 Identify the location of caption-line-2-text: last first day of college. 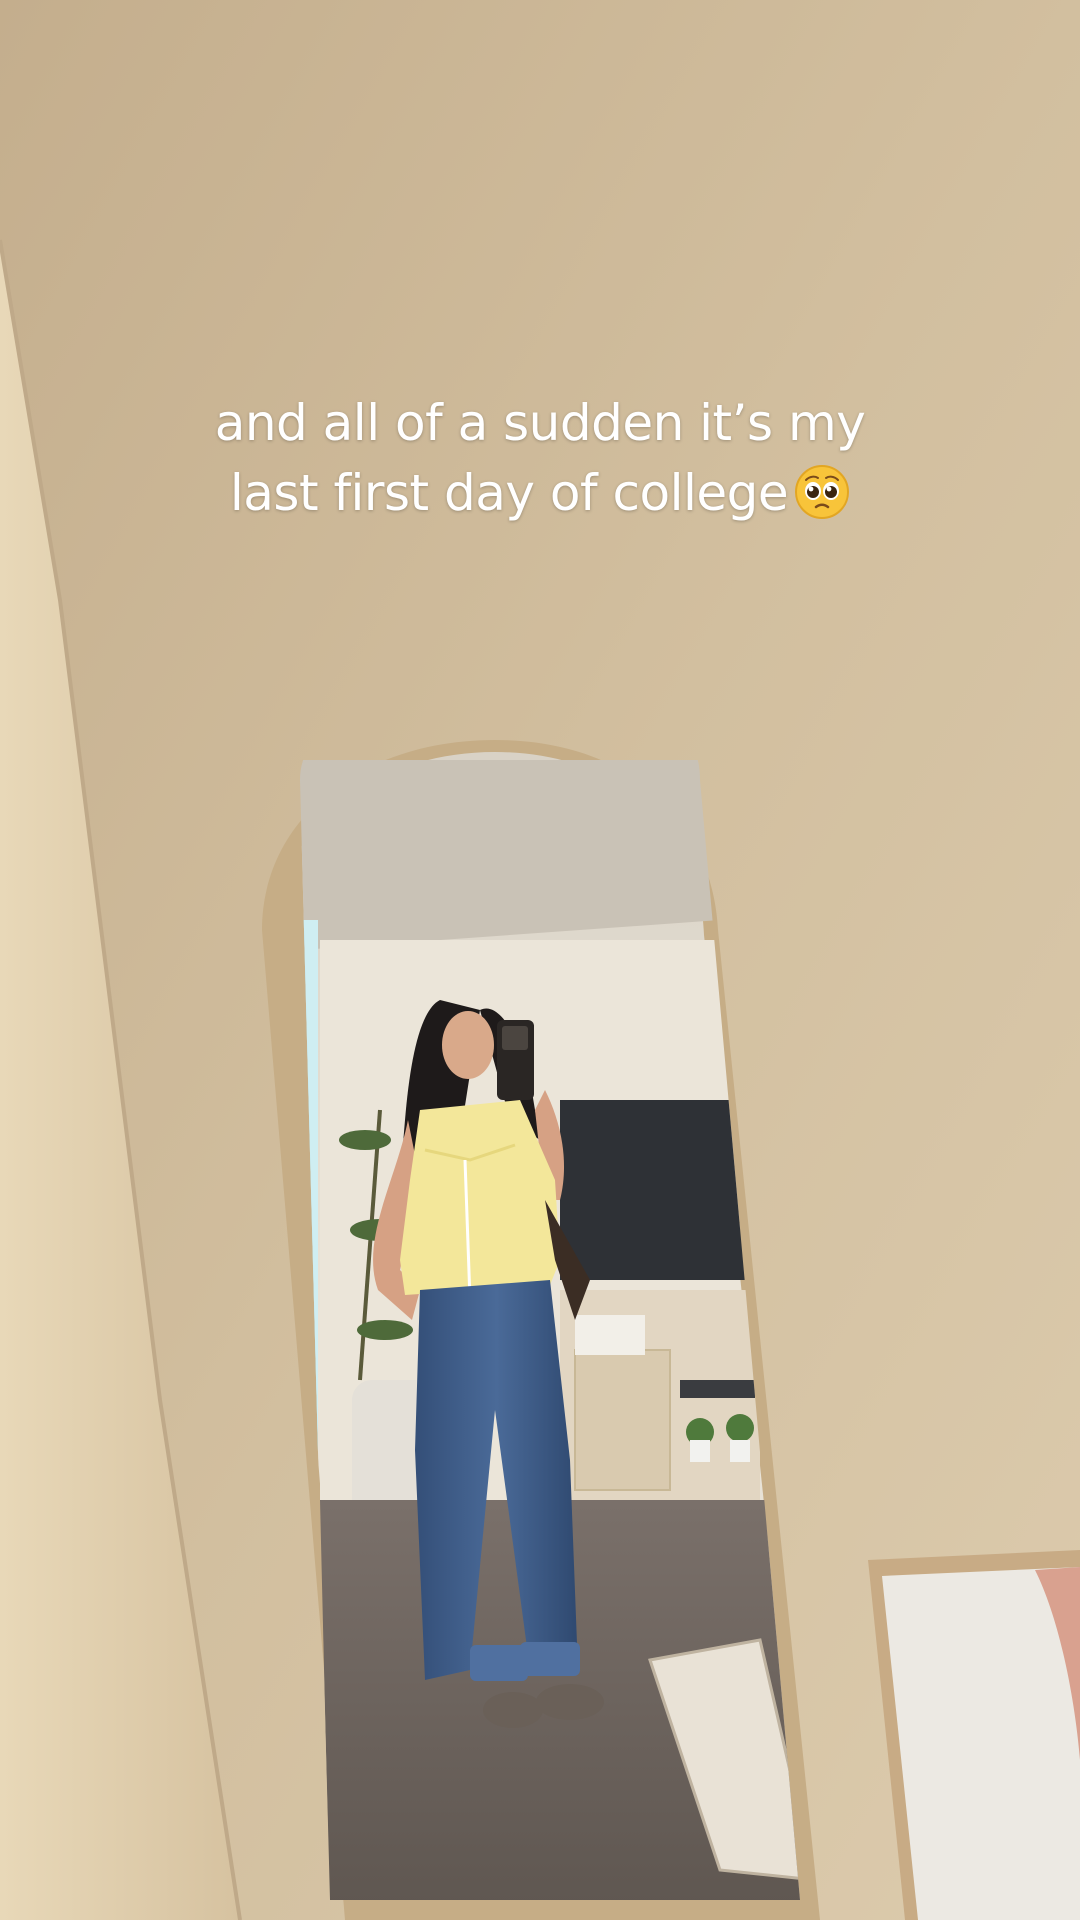
(509, 493).